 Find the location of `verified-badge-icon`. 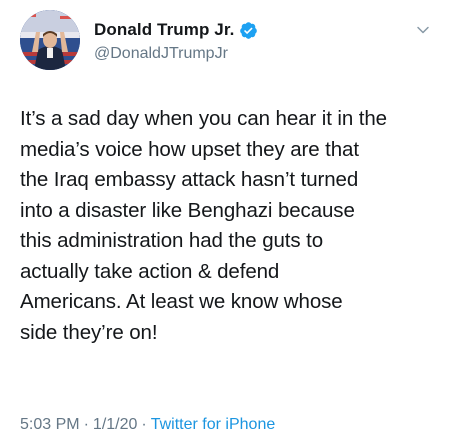

verified-badge-icon is located at coordinates (248, 30).